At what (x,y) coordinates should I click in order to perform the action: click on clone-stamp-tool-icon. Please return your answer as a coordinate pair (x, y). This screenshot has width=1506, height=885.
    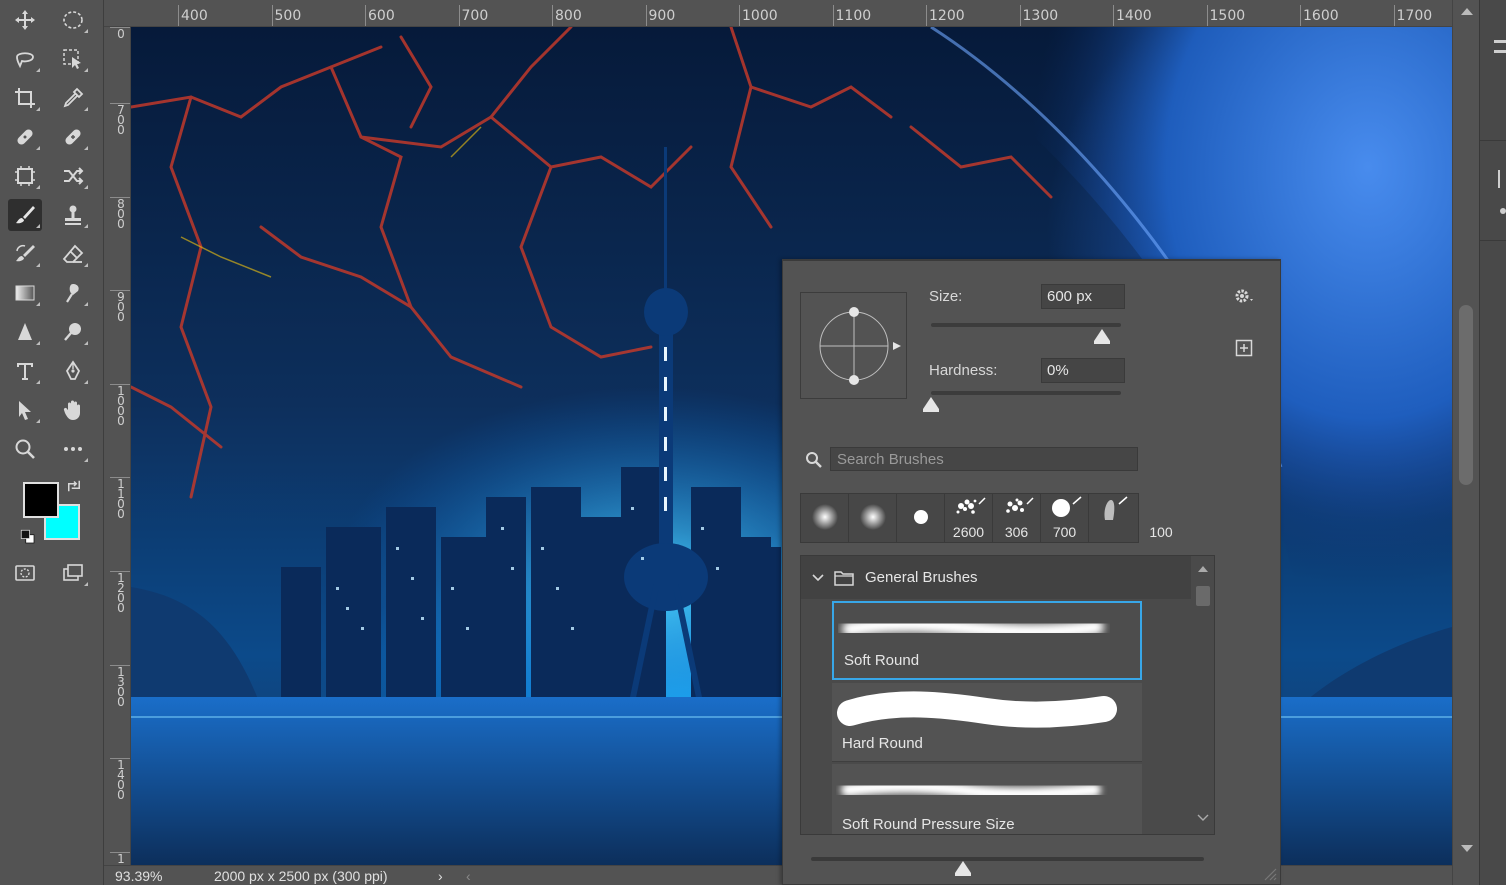
    Looking at the image, I should click on (73, 215).